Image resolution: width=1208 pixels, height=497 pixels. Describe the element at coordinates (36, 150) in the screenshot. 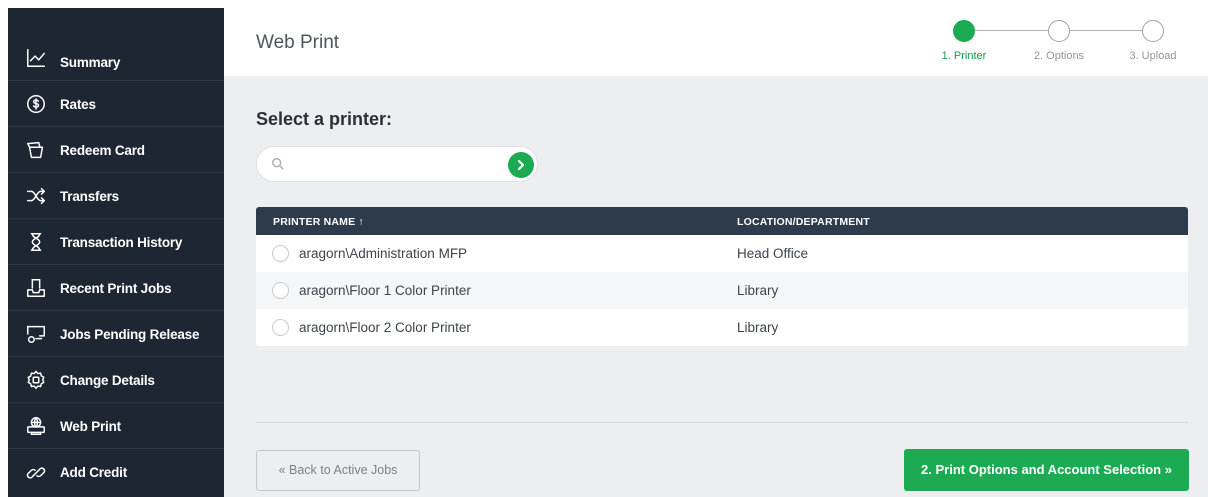

I see `cards-icon` at that location.